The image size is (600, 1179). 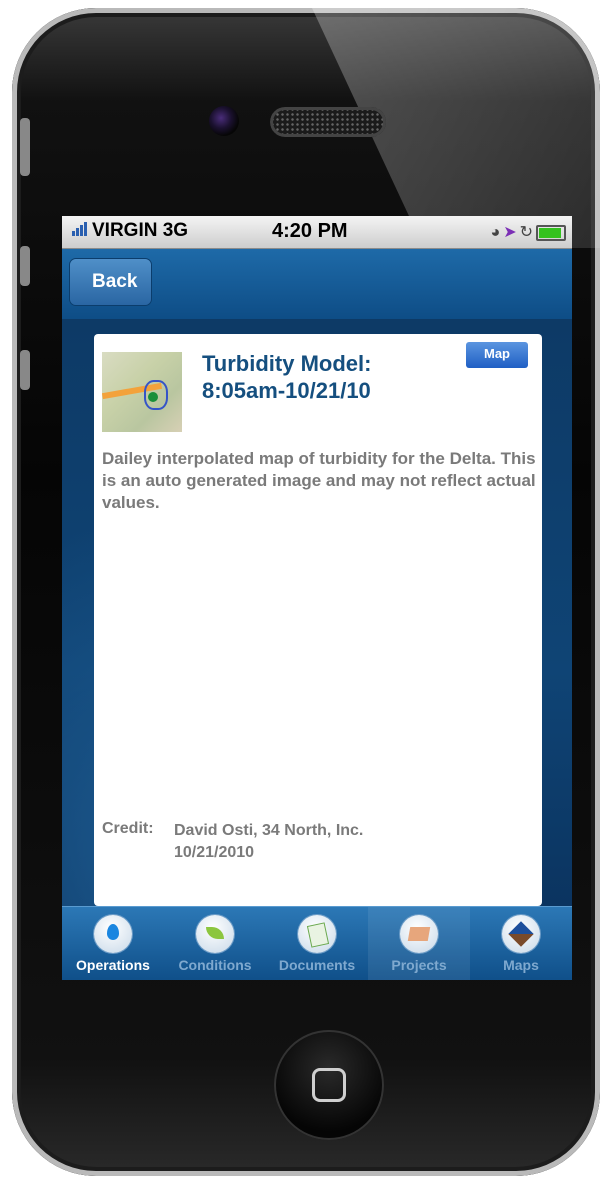 I want to click on tab-label: Conditions, so click(x=215, y=965).